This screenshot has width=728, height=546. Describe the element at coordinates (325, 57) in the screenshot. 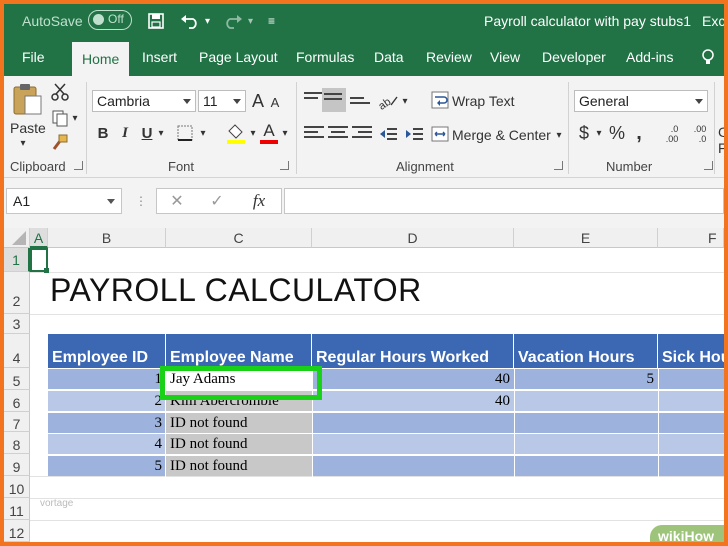

I see `tab-formulas: Formulas` at that location.